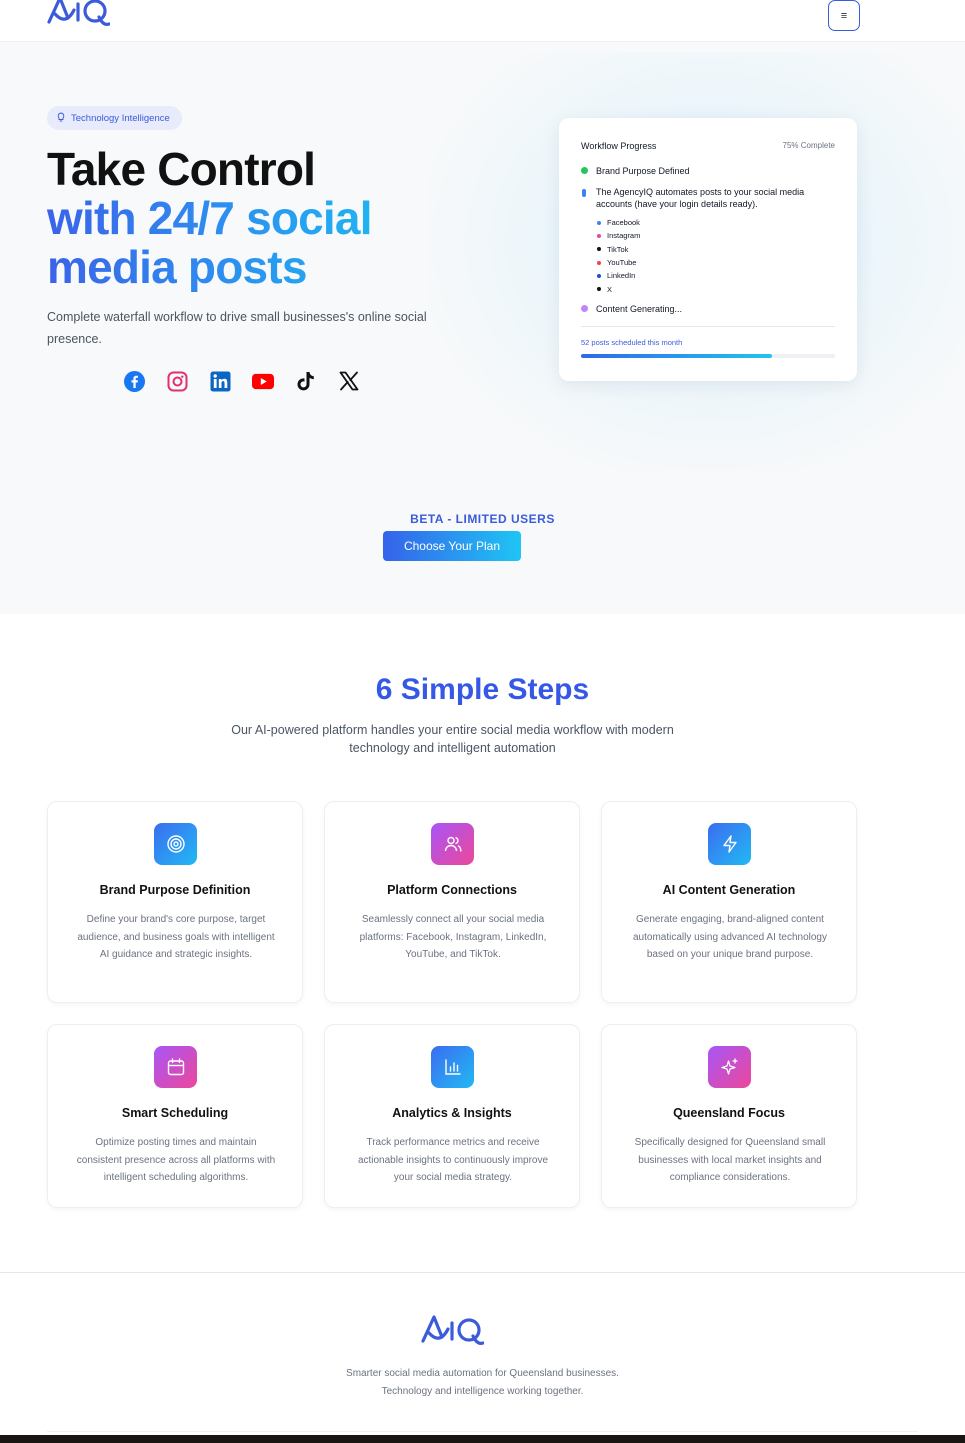 The width and height of the screenshot is (965, 1443). What do you see at coordinates (610, 289) in the screenshot?
I see `platform-name: X` at bounding box center [610, 289].